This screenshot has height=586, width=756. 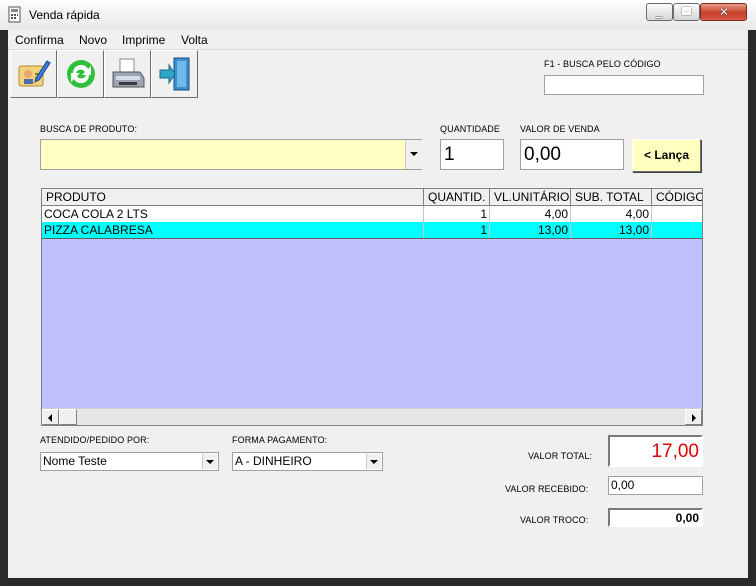 What do you see at coordinates (372, 416) in the screenshot?
I see `horizontal-scrollbar` at bounding box center [372, 416].